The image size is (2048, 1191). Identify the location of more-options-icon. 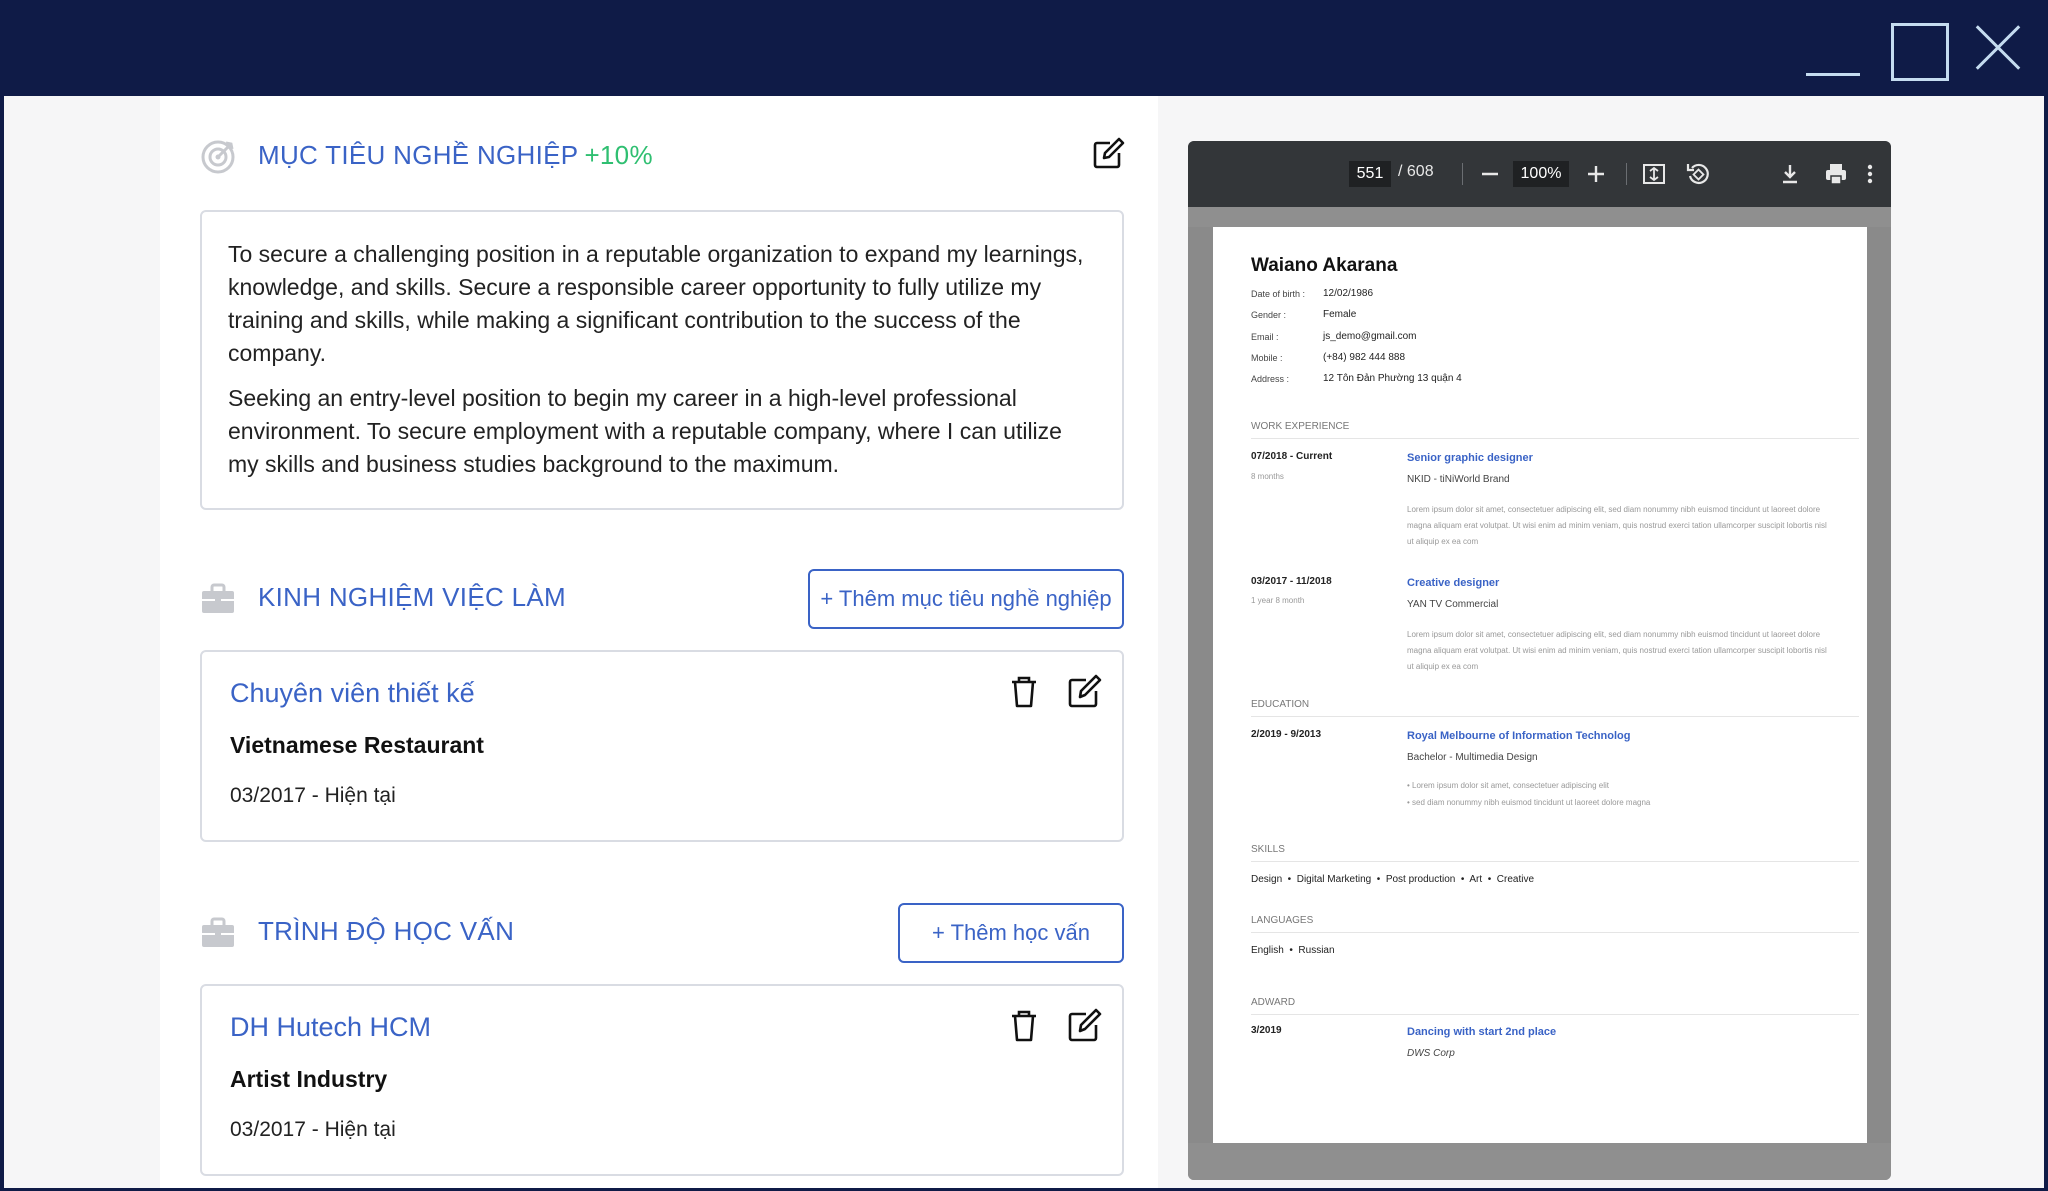
(1870, 174).